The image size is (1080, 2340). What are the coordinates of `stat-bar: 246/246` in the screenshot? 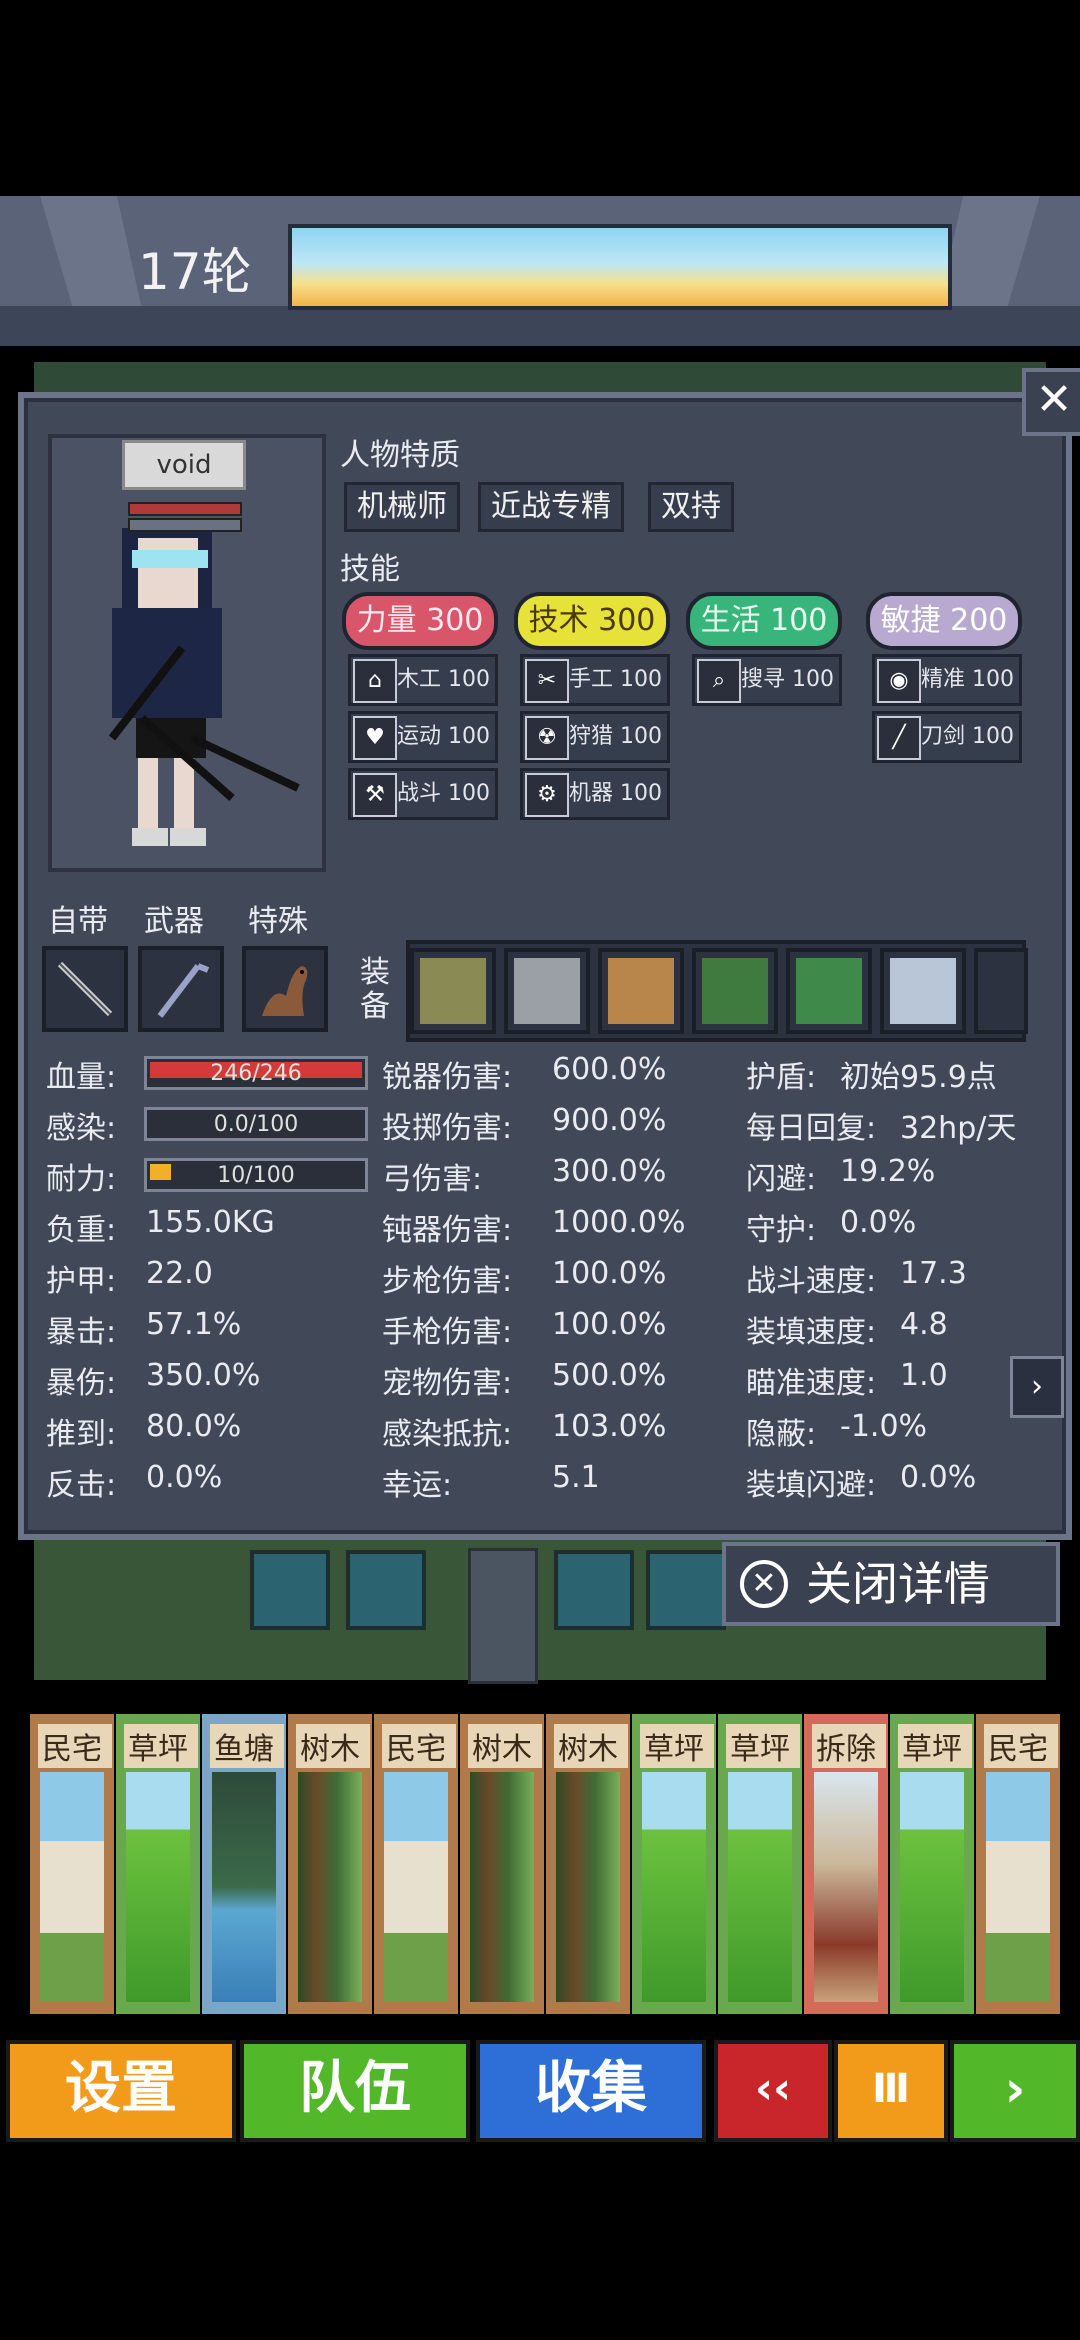 It's located at (256, 1073).